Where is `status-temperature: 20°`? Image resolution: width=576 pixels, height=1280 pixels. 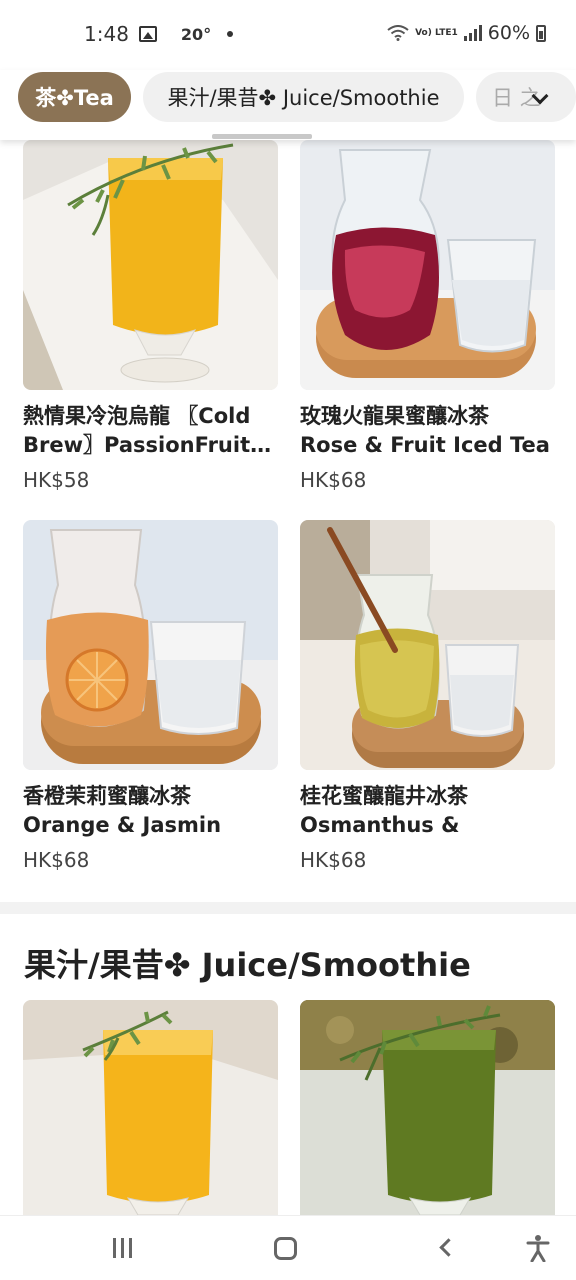 status-temperature: 20° is located at coordinates (196, 34).